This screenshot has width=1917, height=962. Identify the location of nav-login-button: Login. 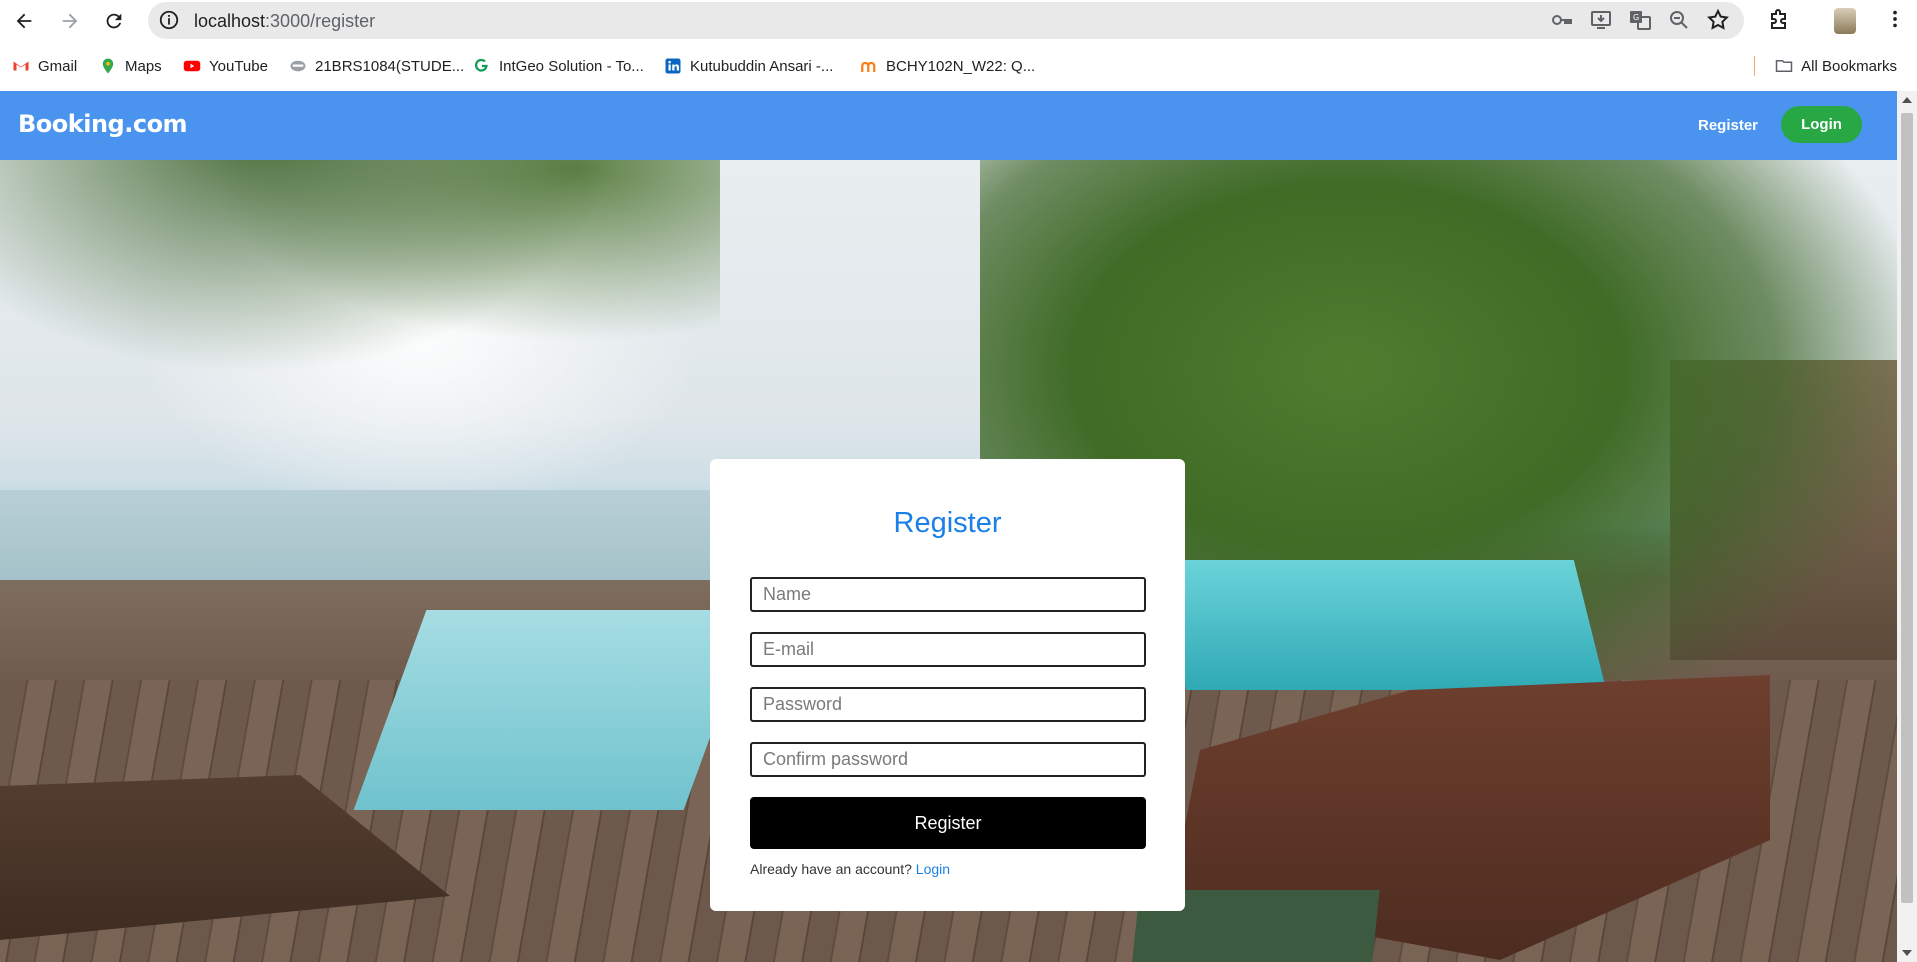
(1821, 124).